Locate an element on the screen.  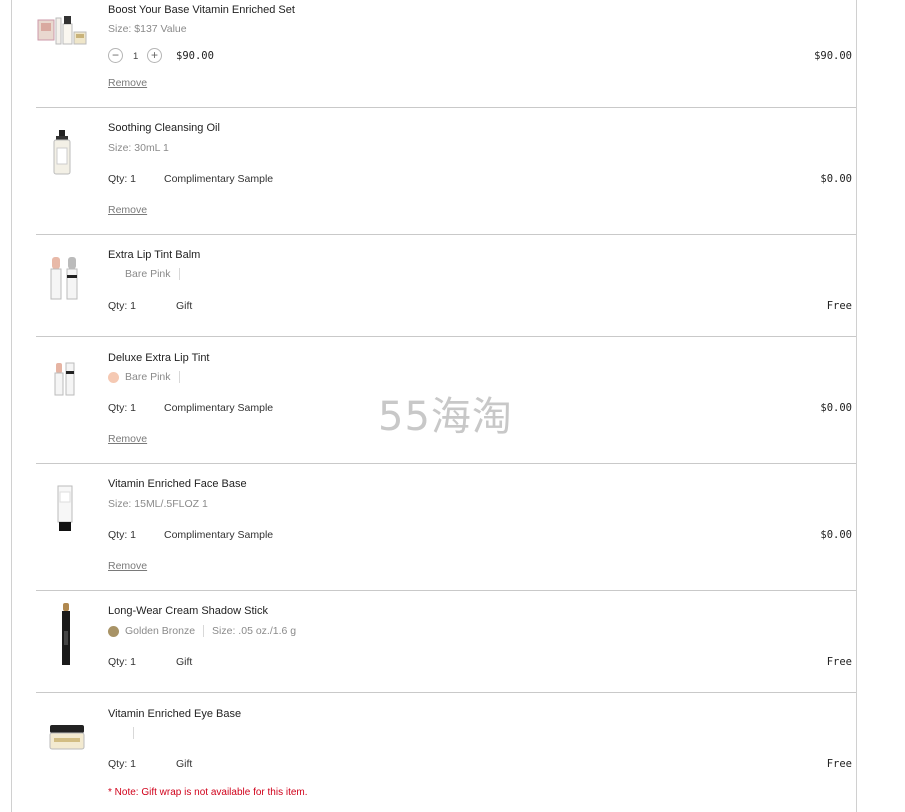
unit-price: $90.00 is located at coordinates (195, 56).